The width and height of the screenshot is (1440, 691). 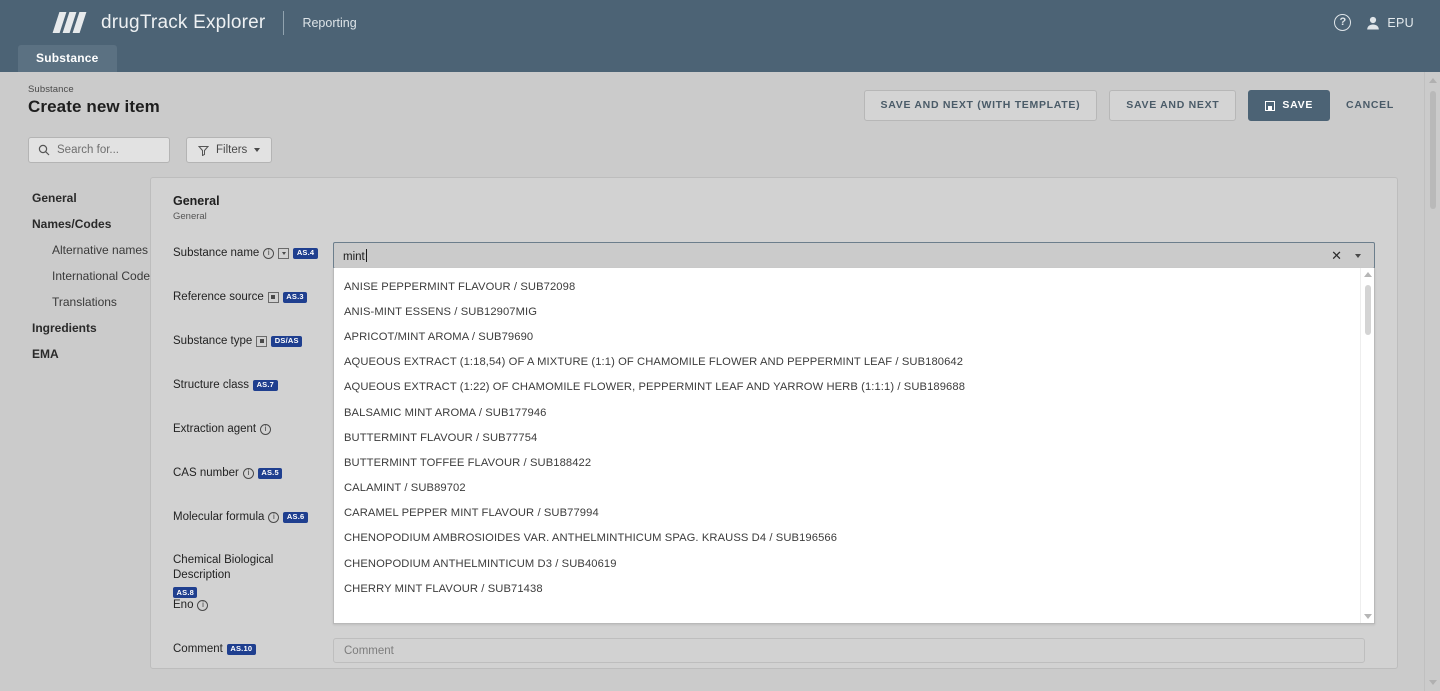 I want to click on dropdown-box-icon, so click(x=284, y=253).